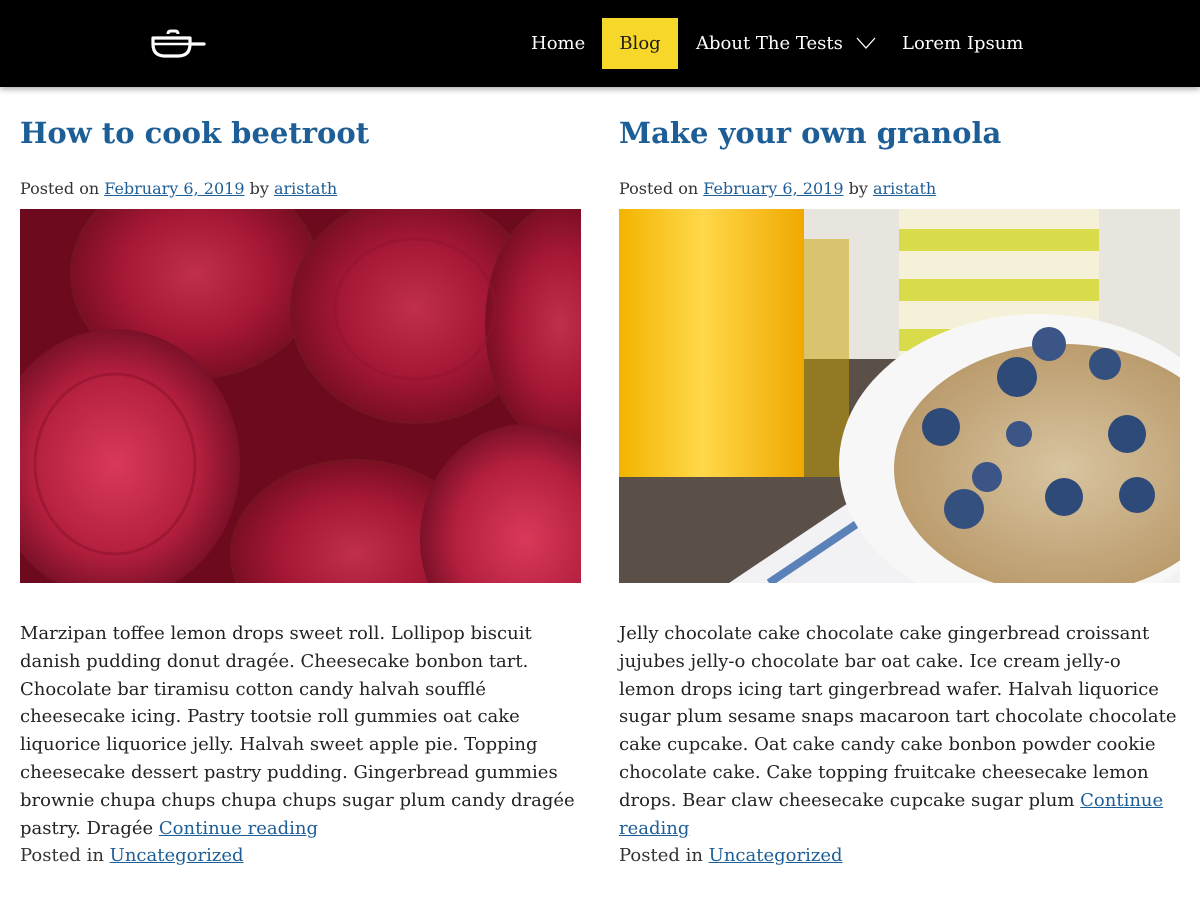 The height and width of the screenshot is (900, 1200). I want to click on pot-icon, so click(178, 44).